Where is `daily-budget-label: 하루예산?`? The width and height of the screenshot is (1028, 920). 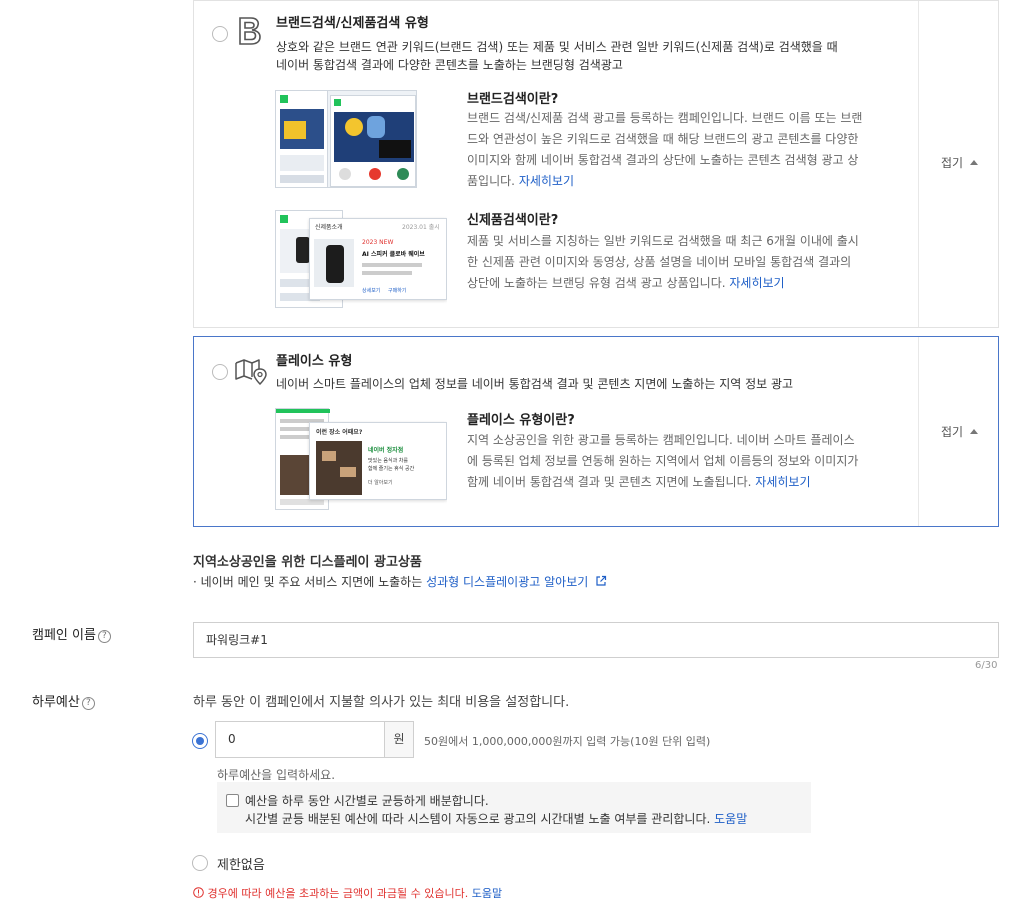 daily-budget-label: 하루예산? is located at coordinates (63, 700).